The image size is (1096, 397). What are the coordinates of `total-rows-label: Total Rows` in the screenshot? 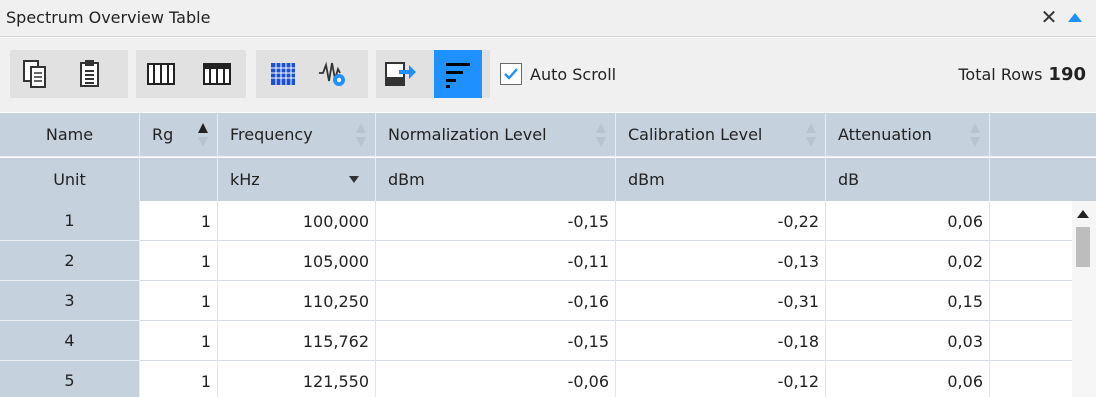 It's located at (1000, 74).